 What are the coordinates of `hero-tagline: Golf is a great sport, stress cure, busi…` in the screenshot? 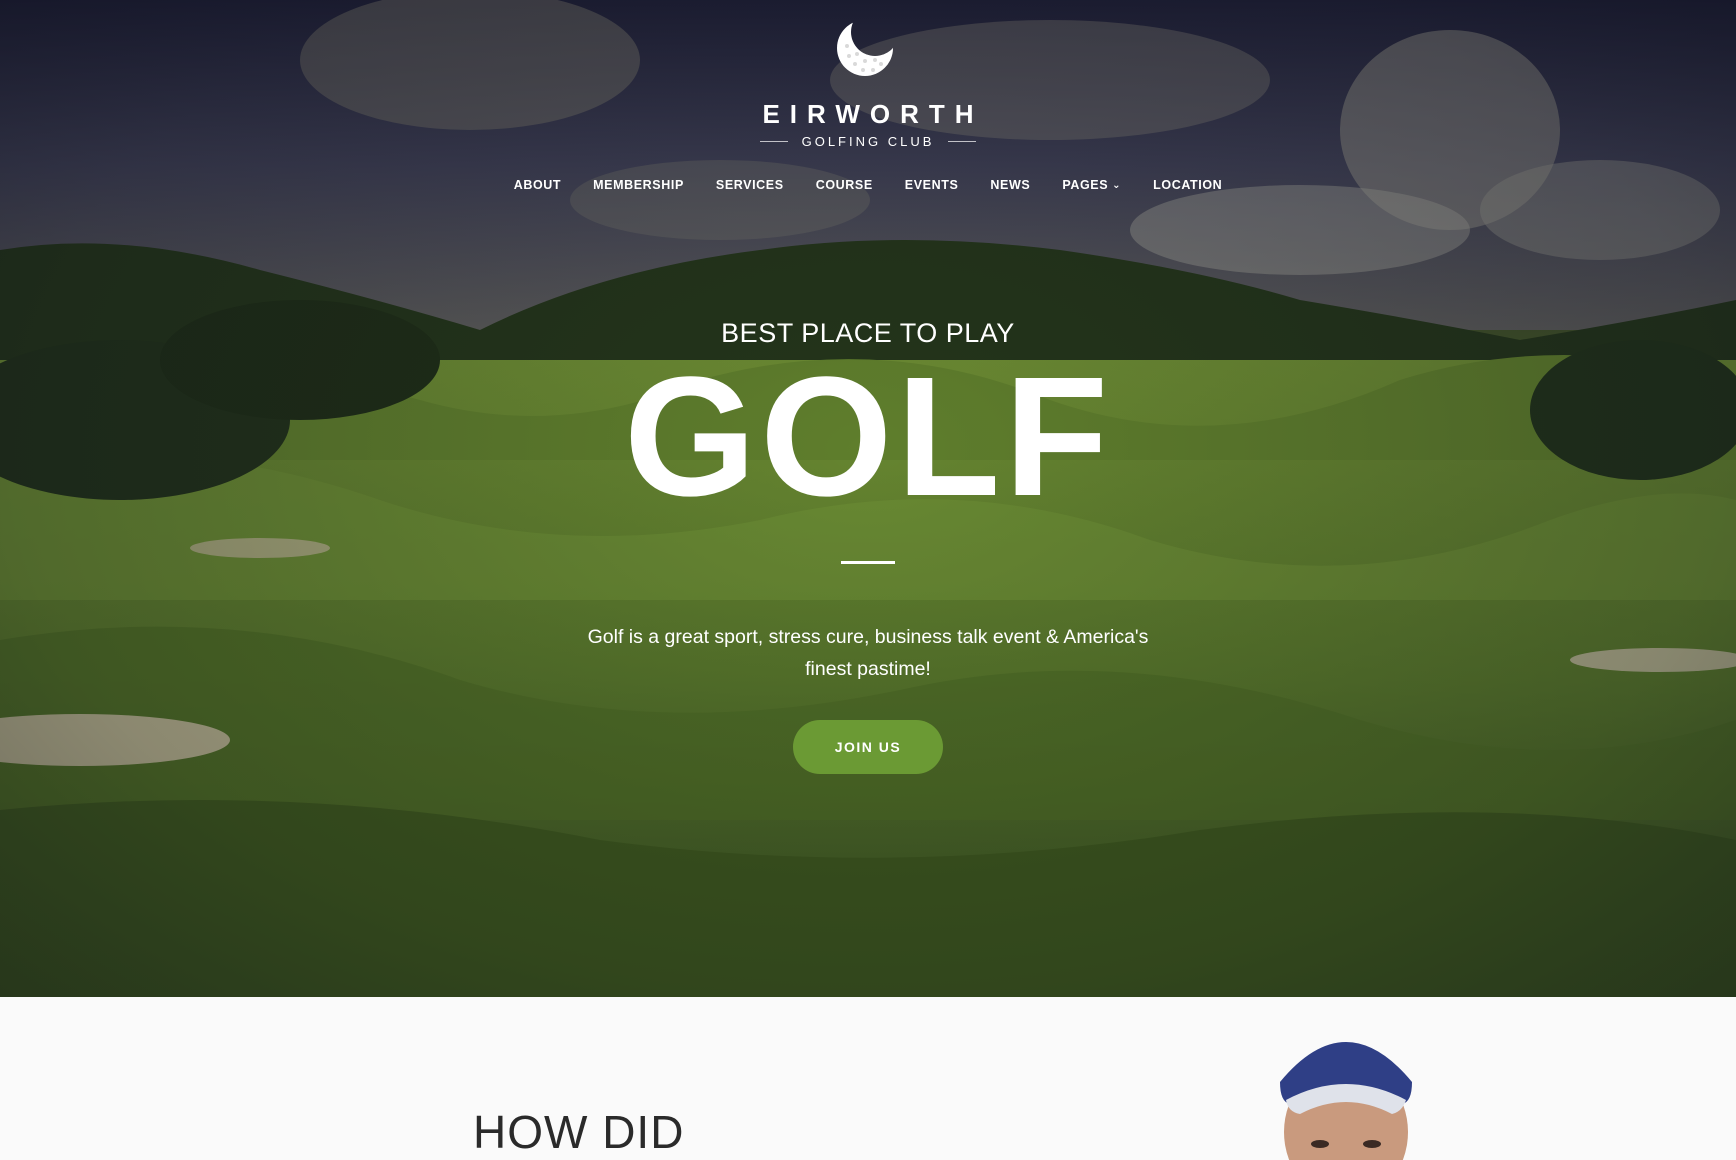 It's located at (868, 653).